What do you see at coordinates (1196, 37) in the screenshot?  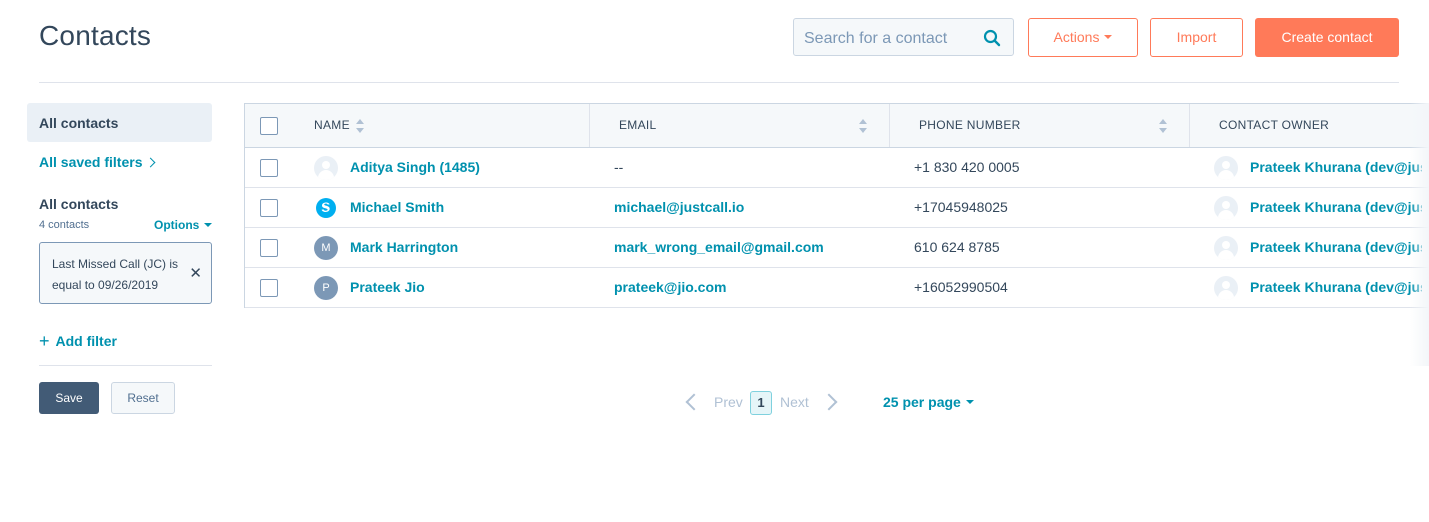 I see `import-button: Import` at bounding box center [1196, 37].